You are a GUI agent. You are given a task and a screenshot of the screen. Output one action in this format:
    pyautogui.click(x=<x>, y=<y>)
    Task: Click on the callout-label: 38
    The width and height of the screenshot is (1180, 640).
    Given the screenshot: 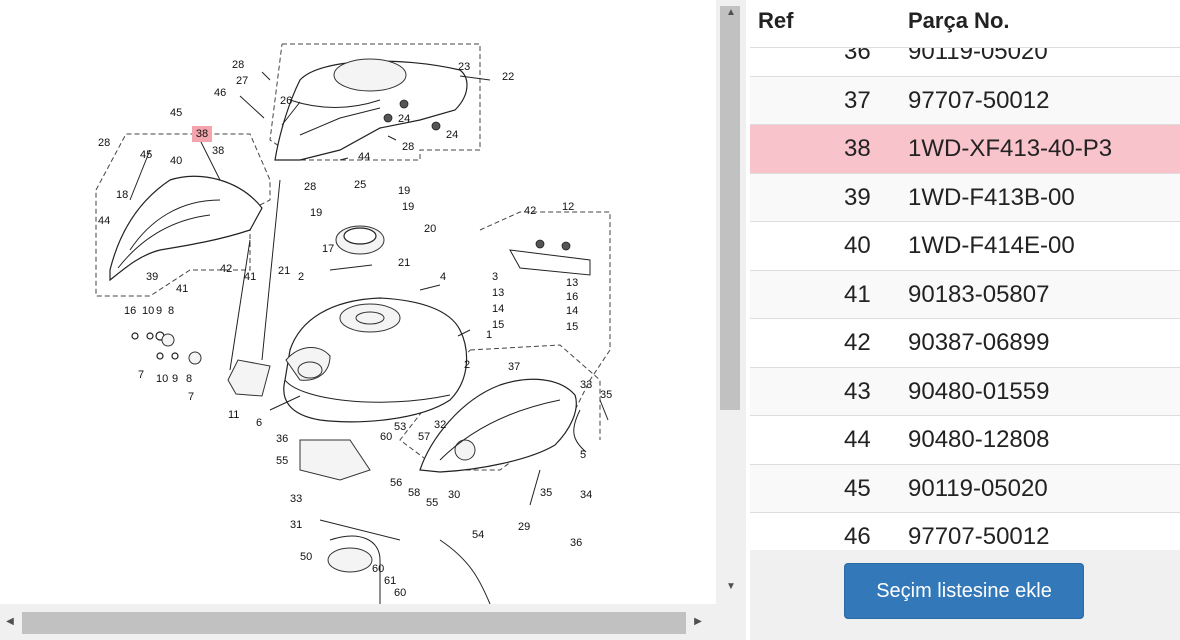 What is the action you would take?
    pyautogui.click(x=218, y=151)
    